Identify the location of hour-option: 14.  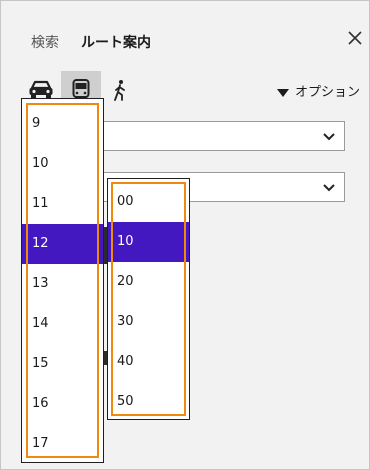
(62, 324).